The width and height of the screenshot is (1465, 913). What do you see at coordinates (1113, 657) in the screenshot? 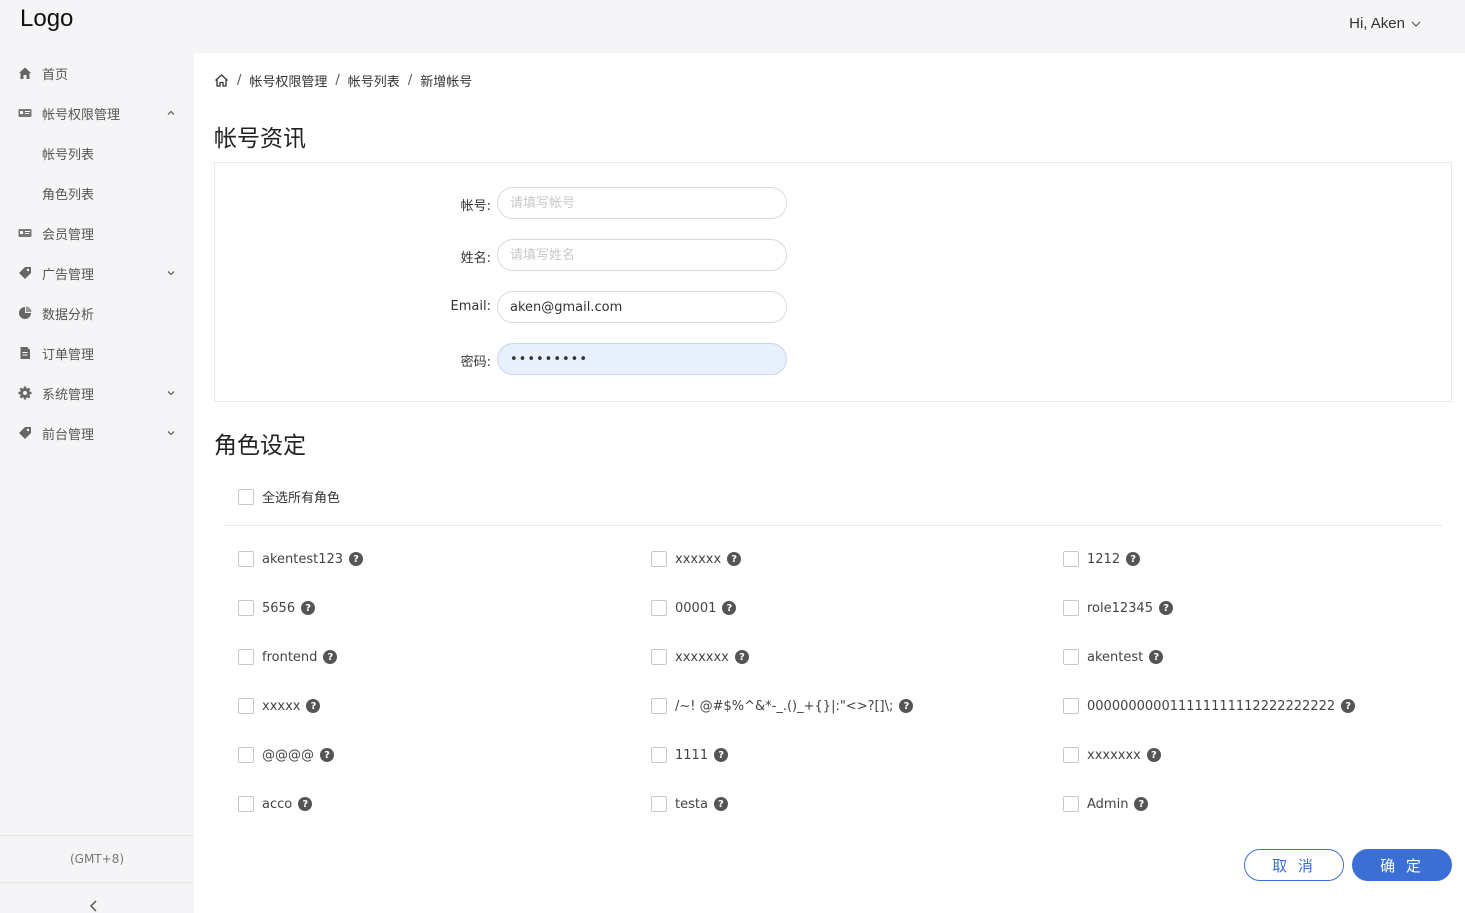
I see `role-option: akentest?` at bounding box center [1113, 657].